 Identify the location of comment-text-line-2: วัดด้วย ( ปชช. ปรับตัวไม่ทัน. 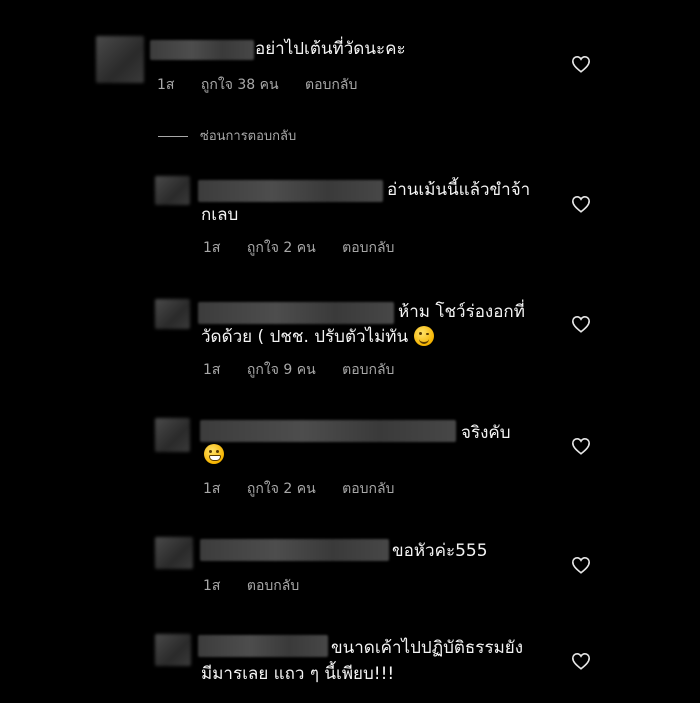
(317, 337).